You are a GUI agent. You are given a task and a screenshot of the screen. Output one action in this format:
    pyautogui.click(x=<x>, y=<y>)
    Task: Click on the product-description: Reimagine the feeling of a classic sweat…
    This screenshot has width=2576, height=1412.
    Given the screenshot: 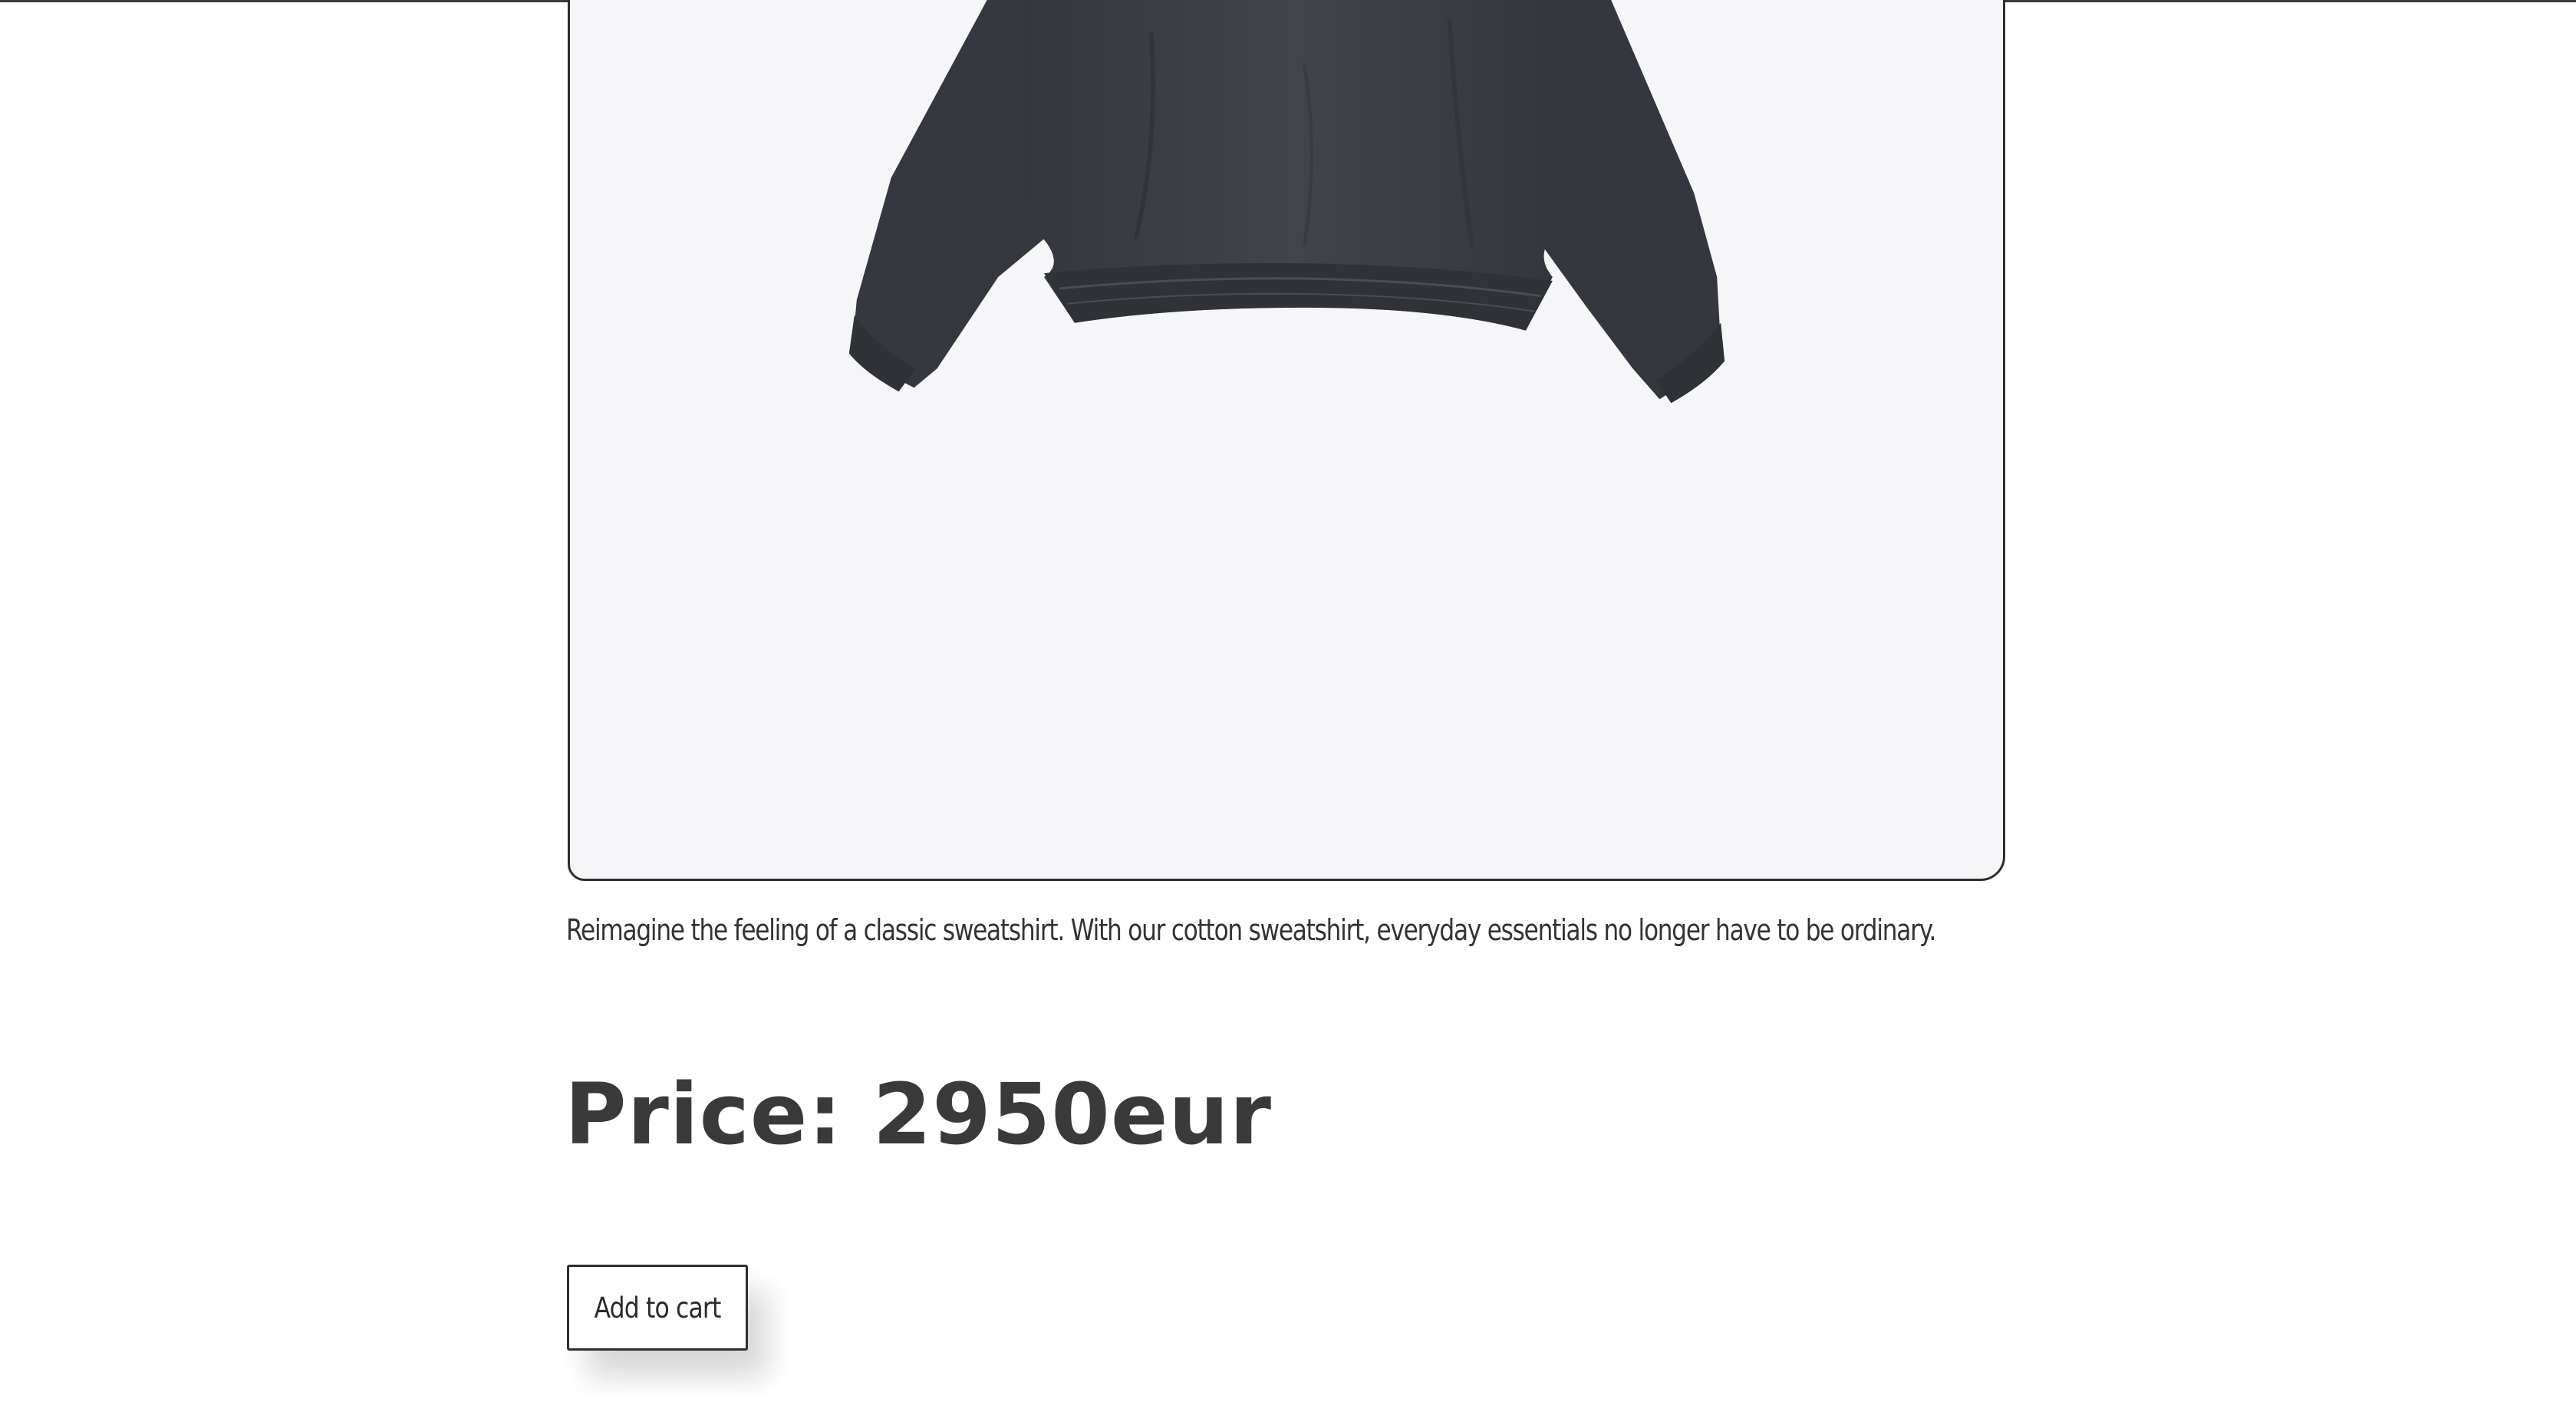 What is the action you would take?
    pyautogui.click(x=1251, y=930)
    